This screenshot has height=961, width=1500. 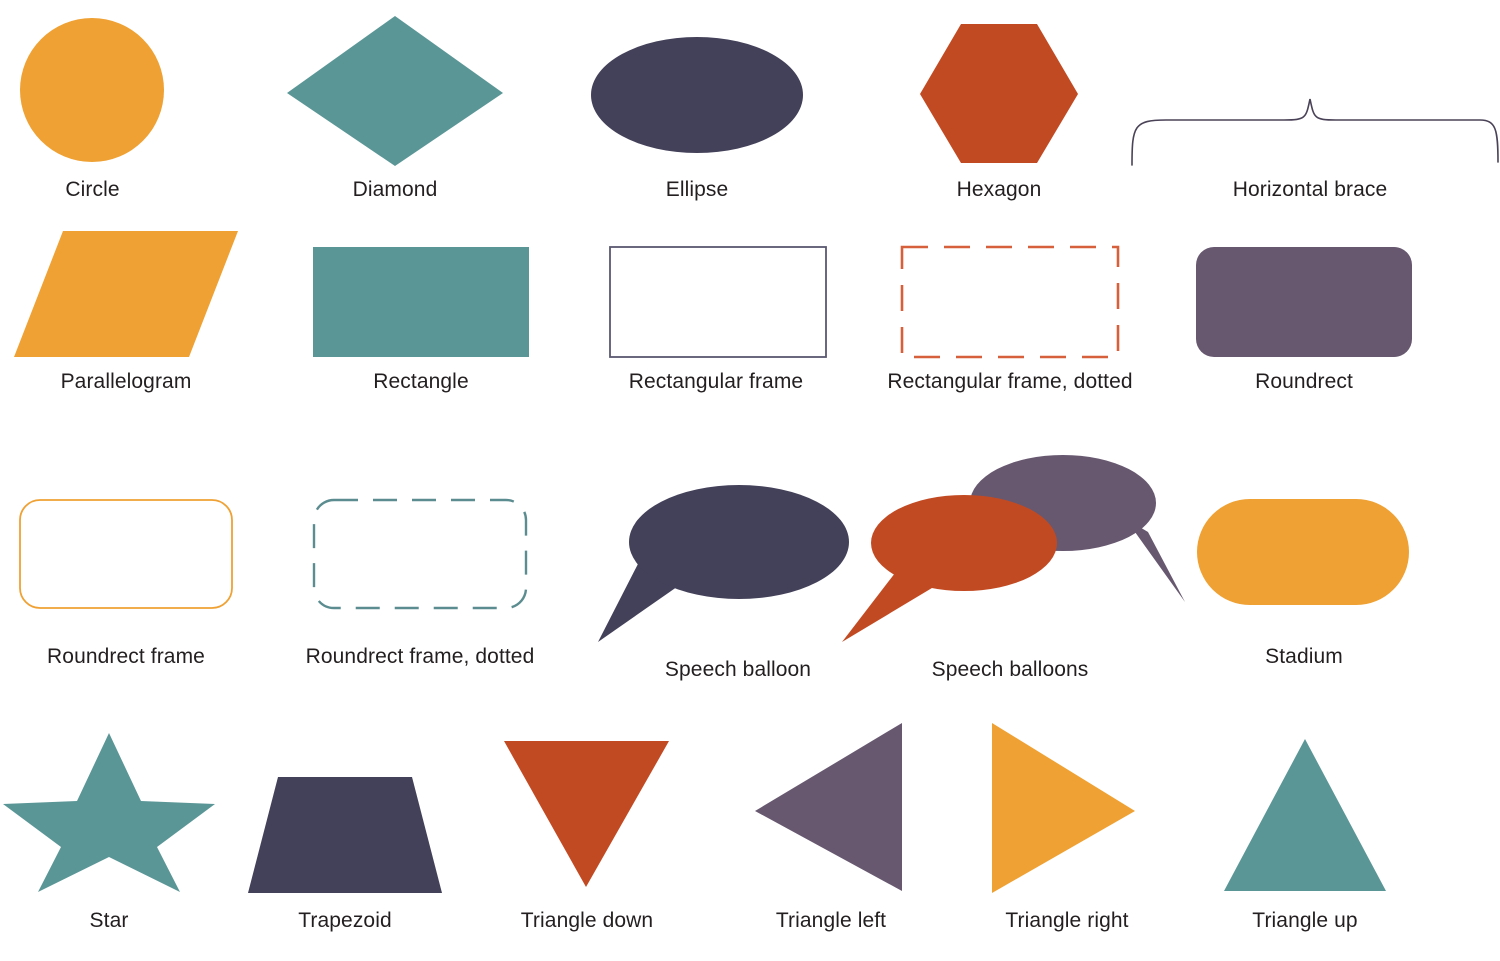 What do you see at coordinates (395, 90) in the screenshot?
I see `diamond-shape` at bounding box center [395, 90].